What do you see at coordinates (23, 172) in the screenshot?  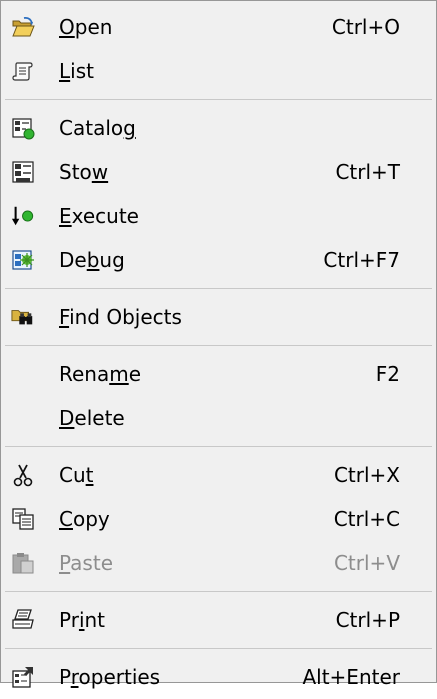 I see `stow-icon` at bounding box center [23, 172].